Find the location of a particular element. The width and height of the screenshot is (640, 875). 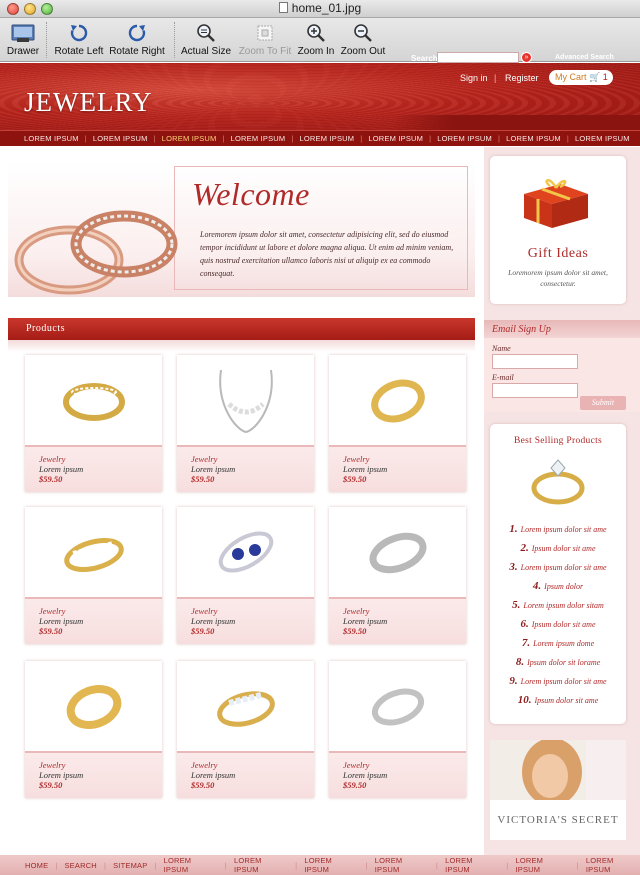

best-selling-item: 6. Ipsum dolor sit ame is located at coordinates (558, 624).